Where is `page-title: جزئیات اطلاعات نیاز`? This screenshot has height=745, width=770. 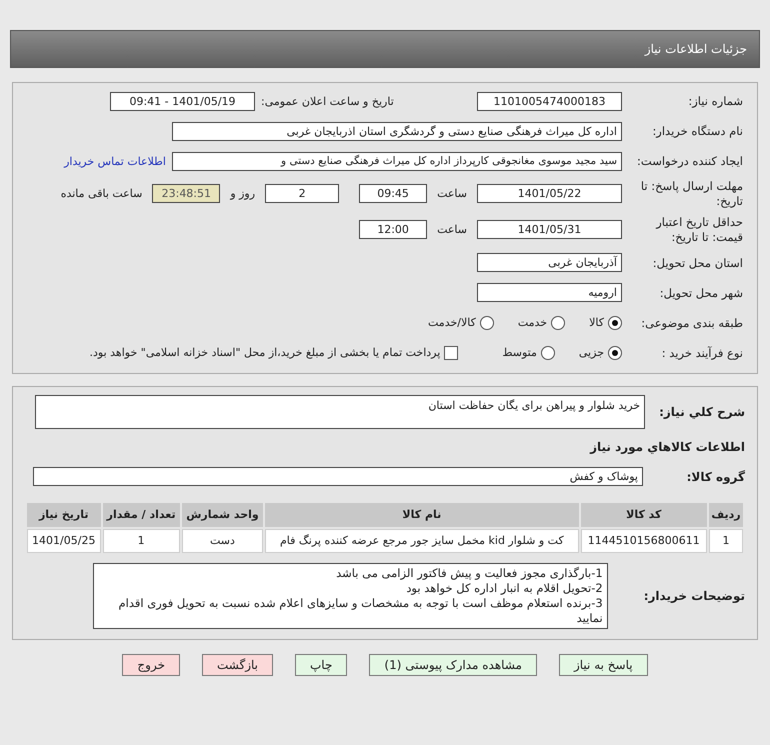 page-title: جزئیات اطلاعات نیاز is located at coordinates (695, 49).